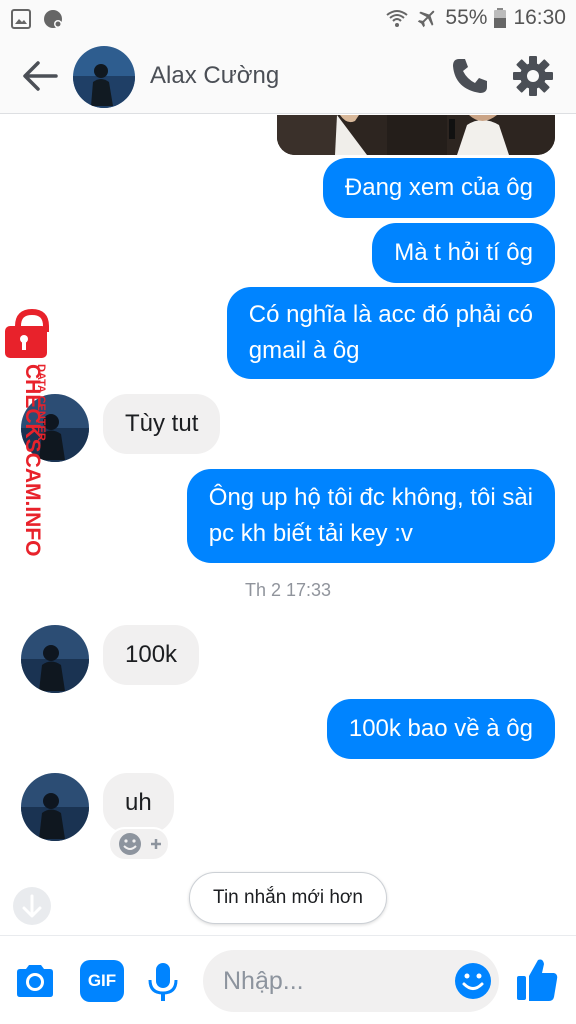 The image size is (576, 1024). What do you see at coordinates (390, 314) in the screenshot?
I see `message-line: Có nghĩa là acc đó phải có` at bounding box center [390, 314].